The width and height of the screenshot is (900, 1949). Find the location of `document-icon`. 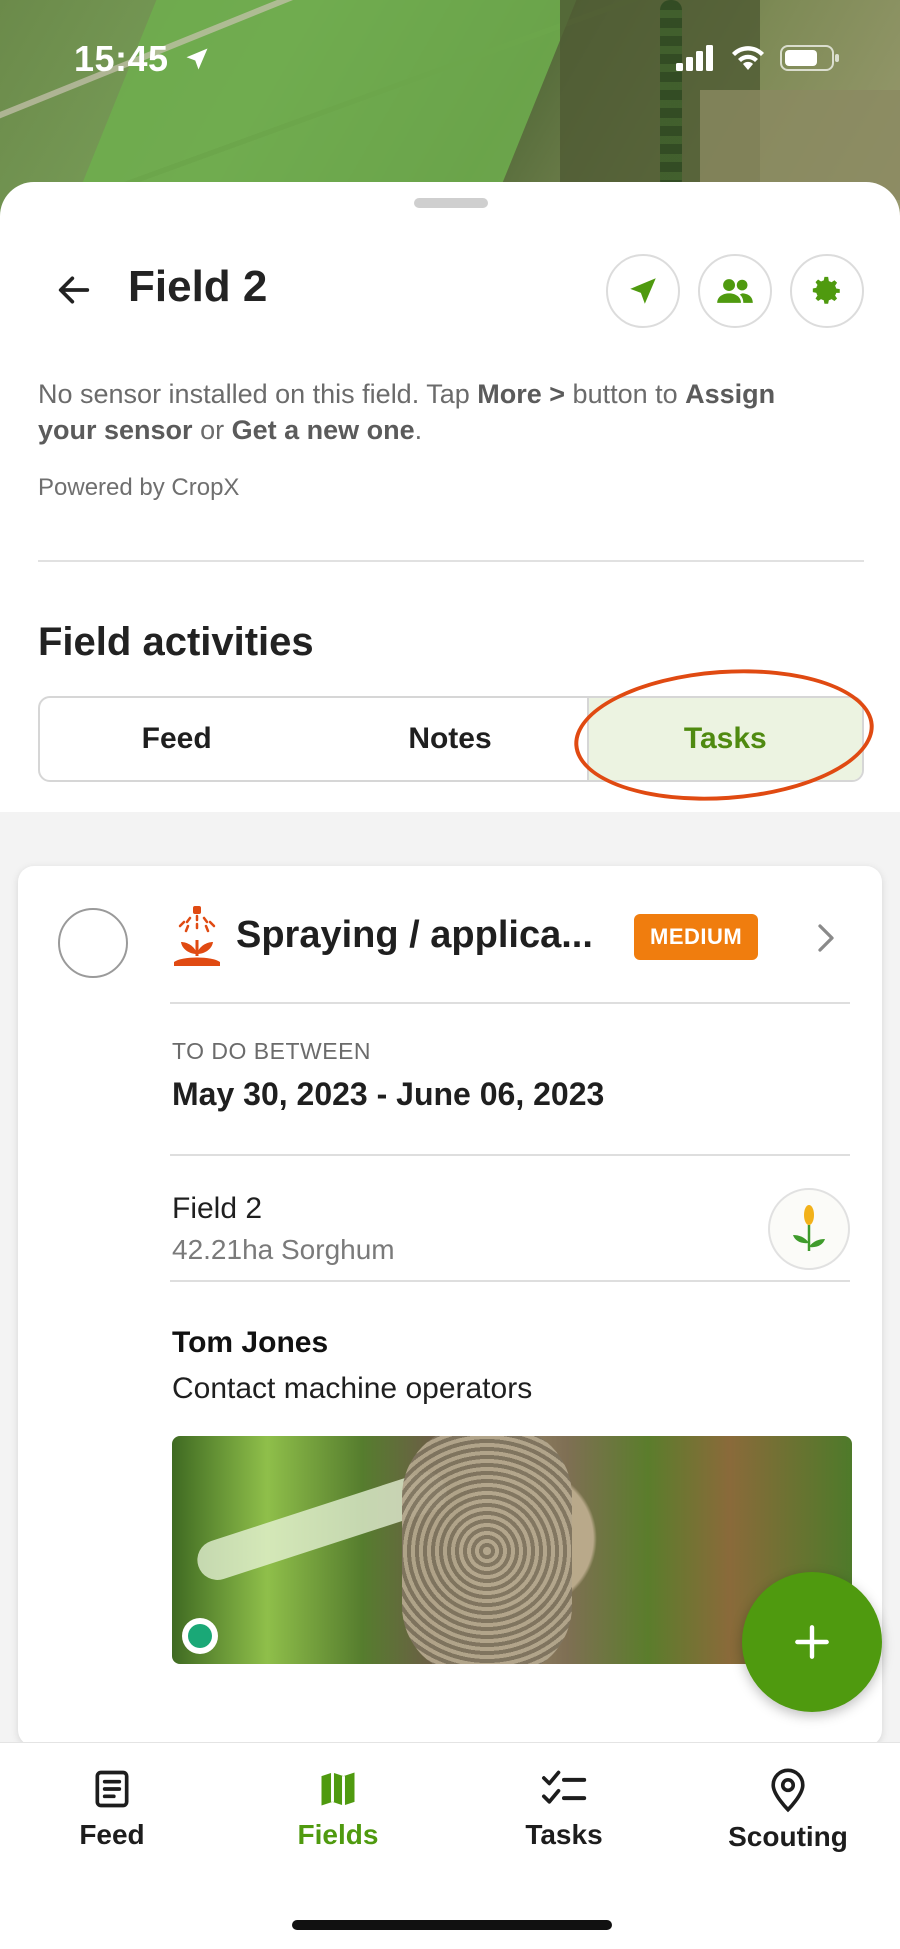

document-icon is located at coordinates (112, 1789).